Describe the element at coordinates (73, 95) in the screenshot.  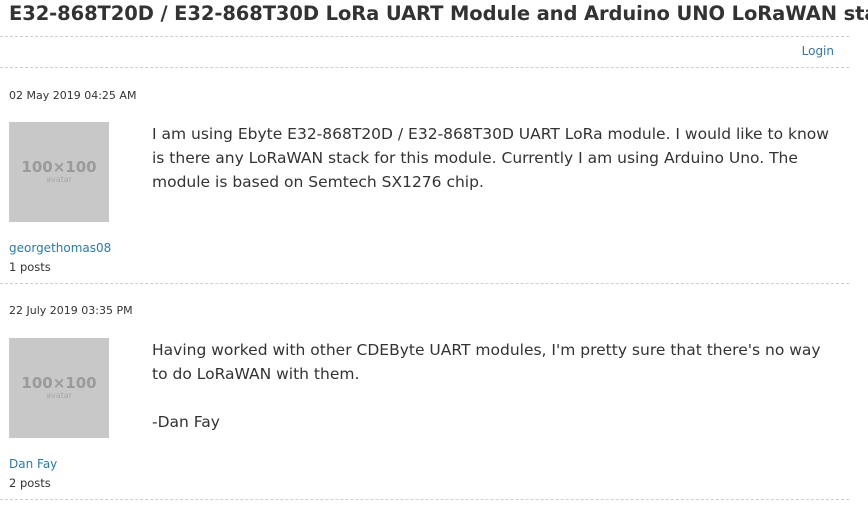
I see `post-date: 02 May 2019 04:25 AM` at that location.